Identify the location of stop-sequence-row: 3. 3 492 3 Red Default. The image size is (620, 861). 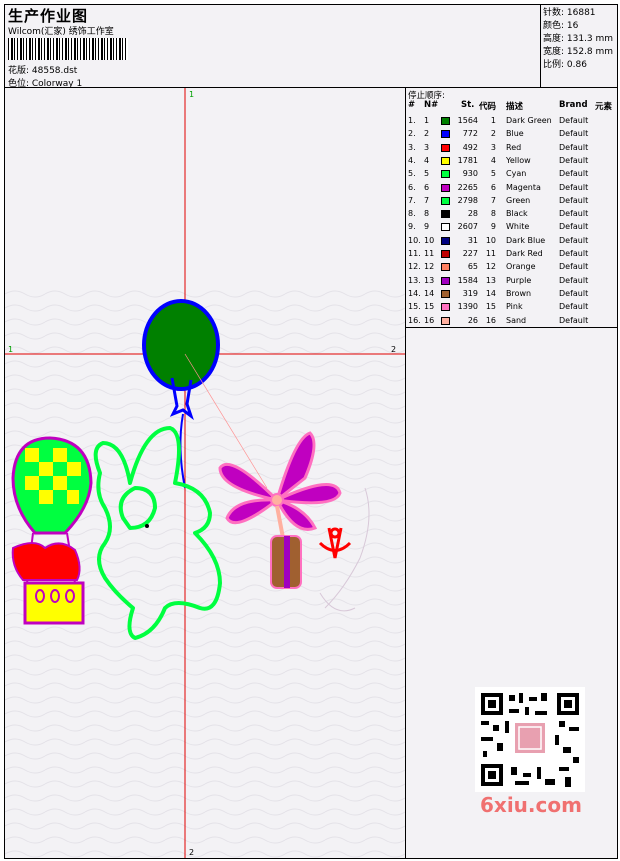
(512, 148).